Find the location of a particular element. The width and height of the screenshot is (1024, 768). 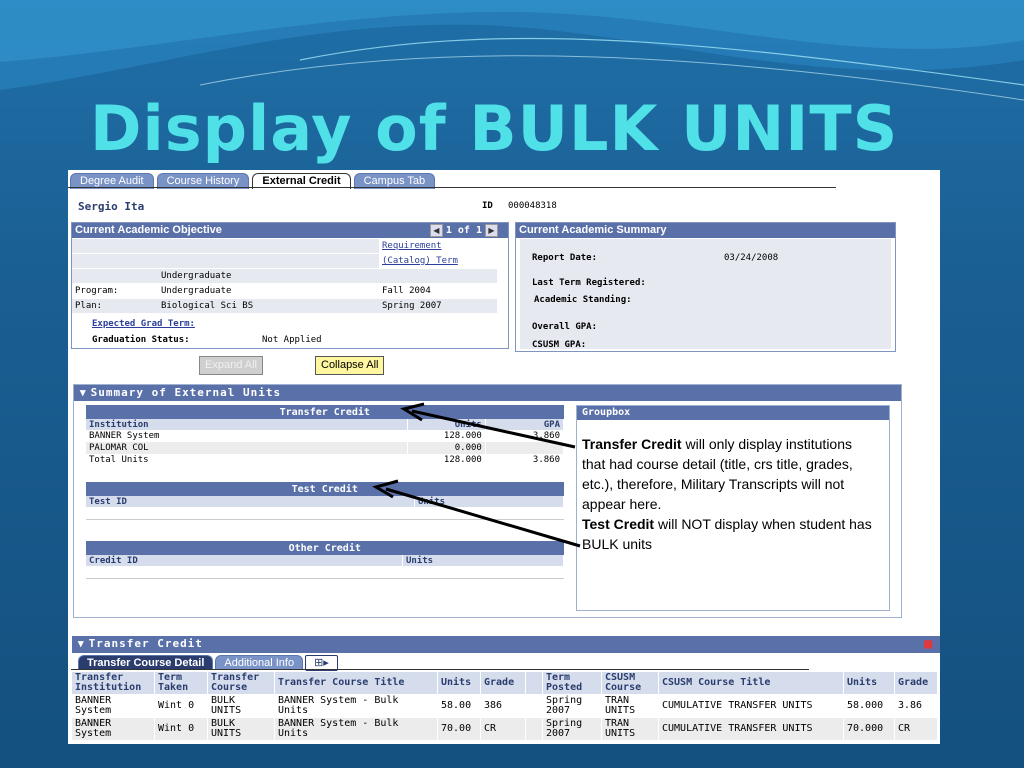

program-value: Undergraduate is located at coordinates (268, 291).